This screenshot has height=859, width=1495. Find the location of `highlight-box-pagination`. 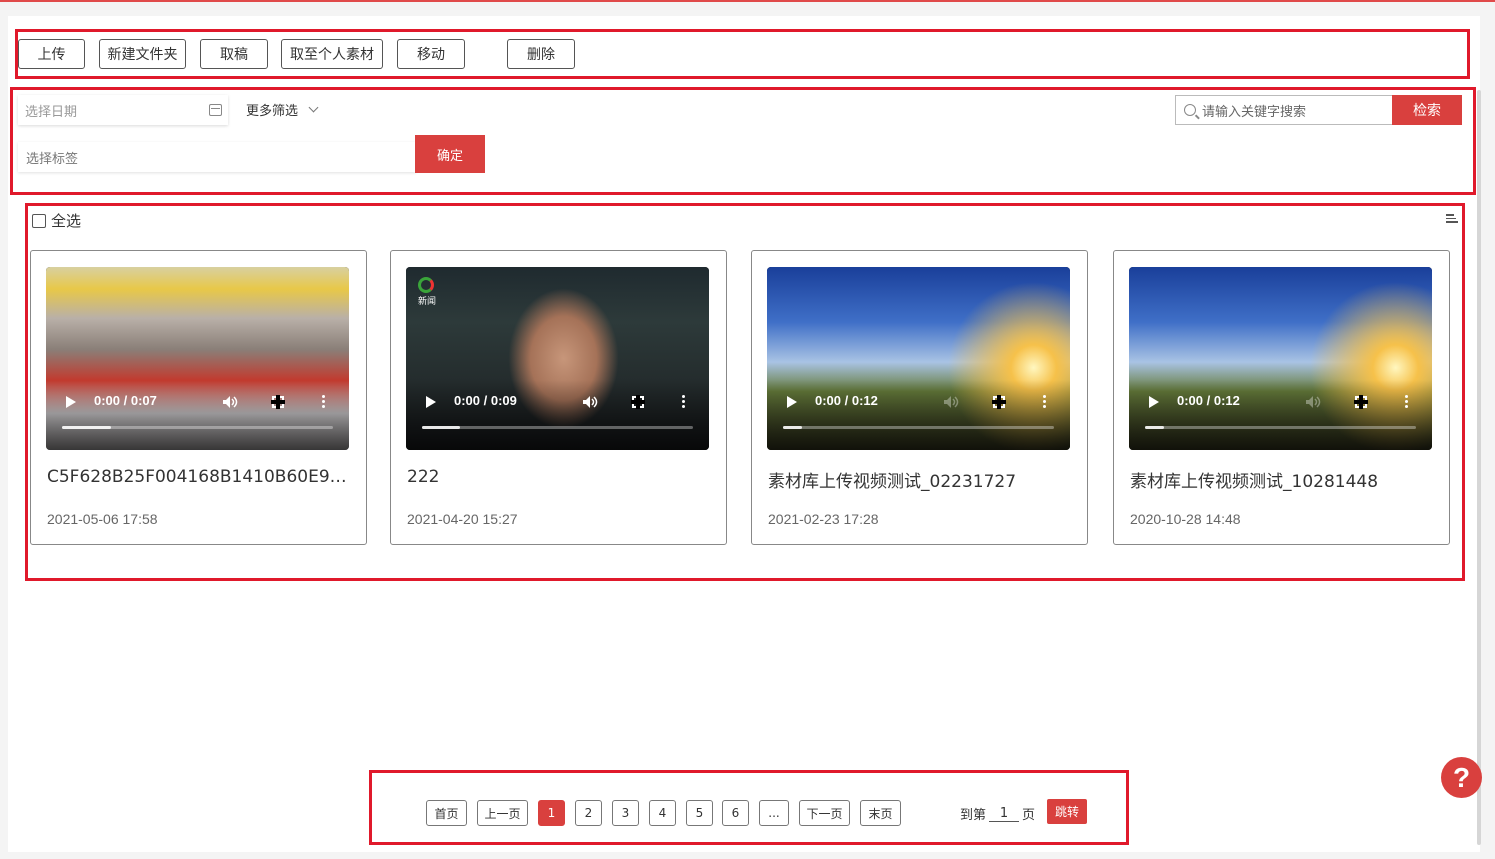

highlight-box-pagination is located at coordinates (749, 807).